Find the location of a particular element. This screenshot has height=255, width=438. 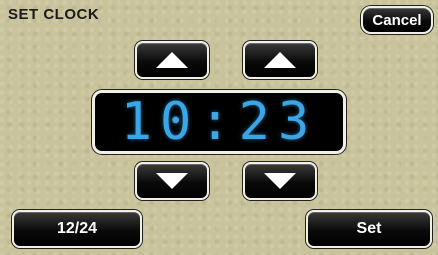

hour-down-button is located at coordinates (172, 181).